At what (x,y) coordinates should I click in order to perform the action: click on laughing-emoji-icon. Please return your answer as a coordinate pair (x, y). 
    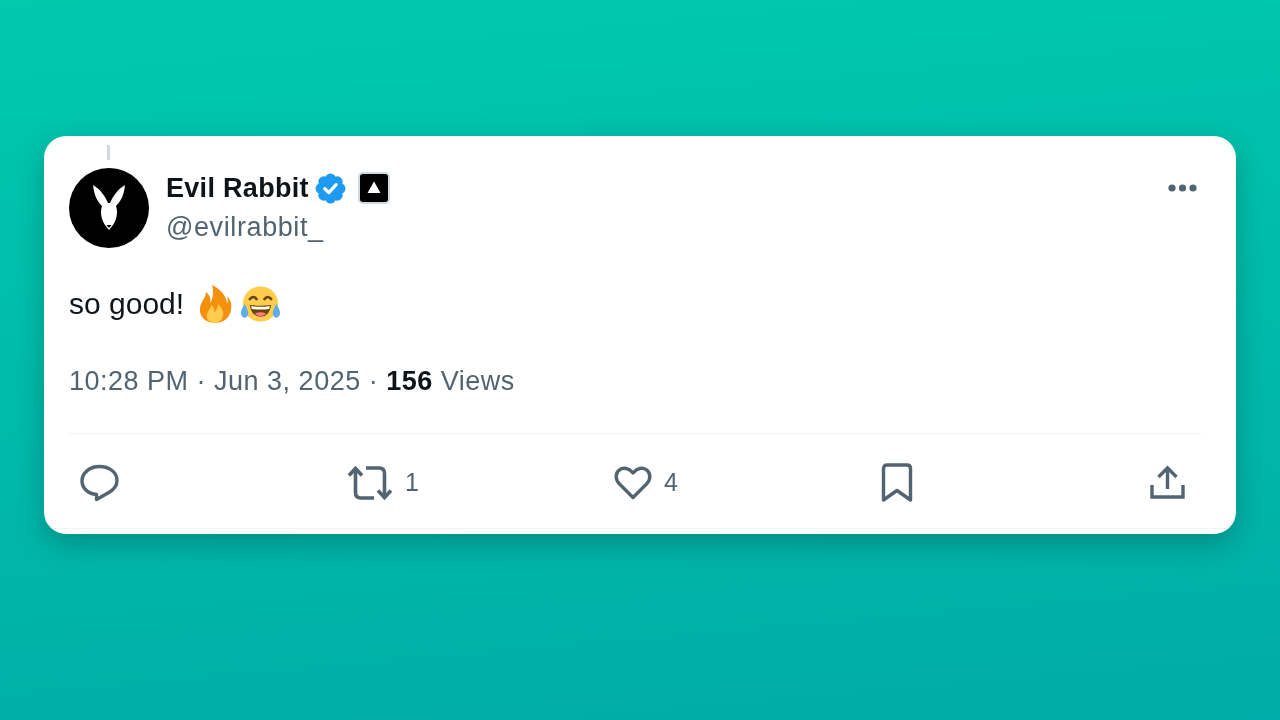
    Looking at the image, I should click on (261, 304).